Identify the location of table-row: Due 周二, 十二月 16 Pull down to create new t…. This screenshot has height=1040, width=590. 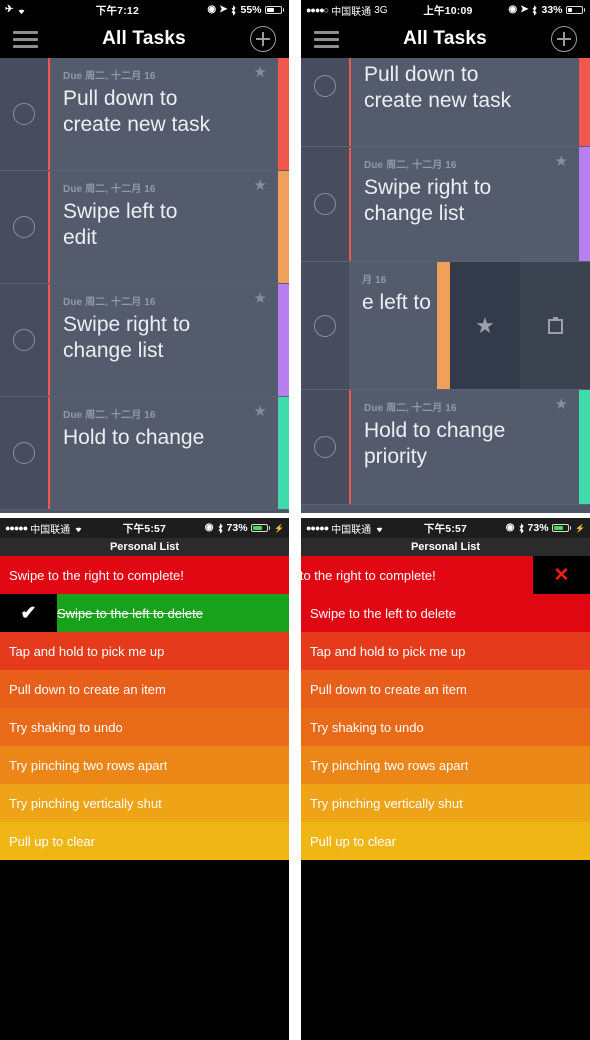
(144, 114).